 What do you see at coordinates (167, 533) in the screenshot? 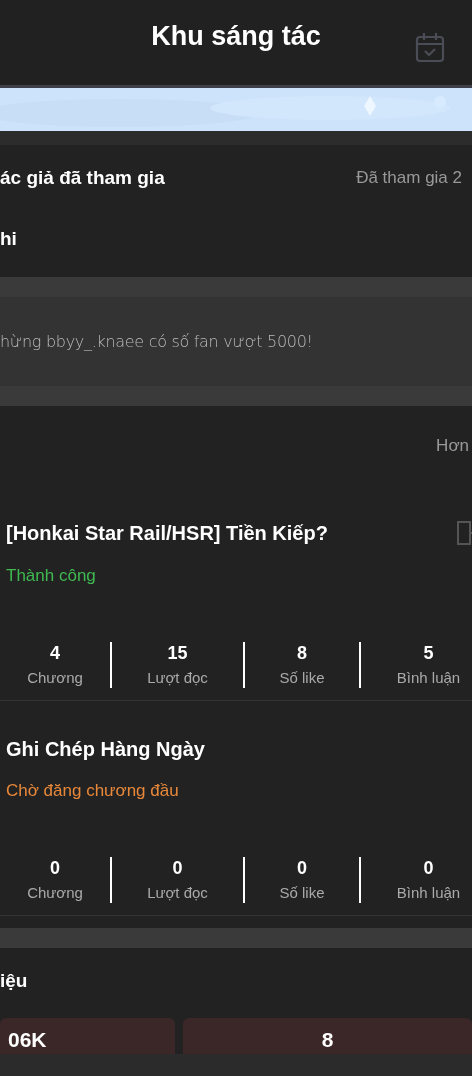
I see `work-title: [Honkai Star Rail/HSR] Tiền Kiếp?` at bounding box center [167, 533].